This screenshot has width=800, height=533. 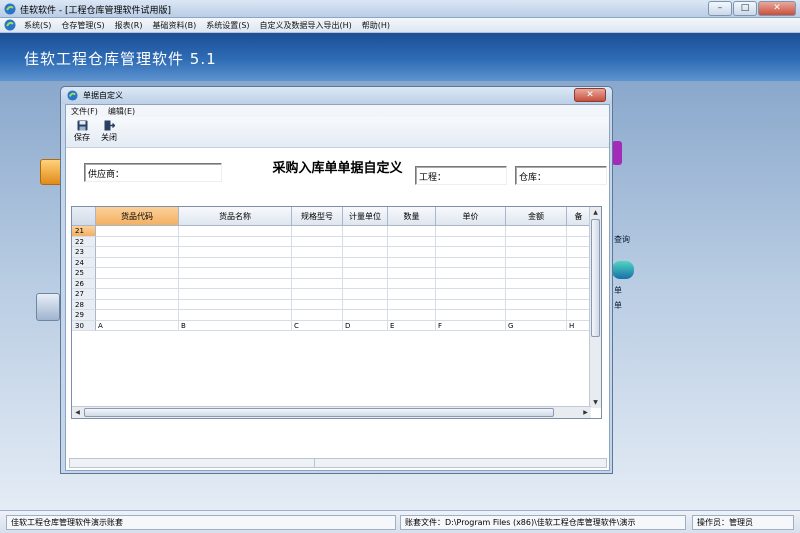 I want to click on table-row: 27, so click(x=331, y=294).